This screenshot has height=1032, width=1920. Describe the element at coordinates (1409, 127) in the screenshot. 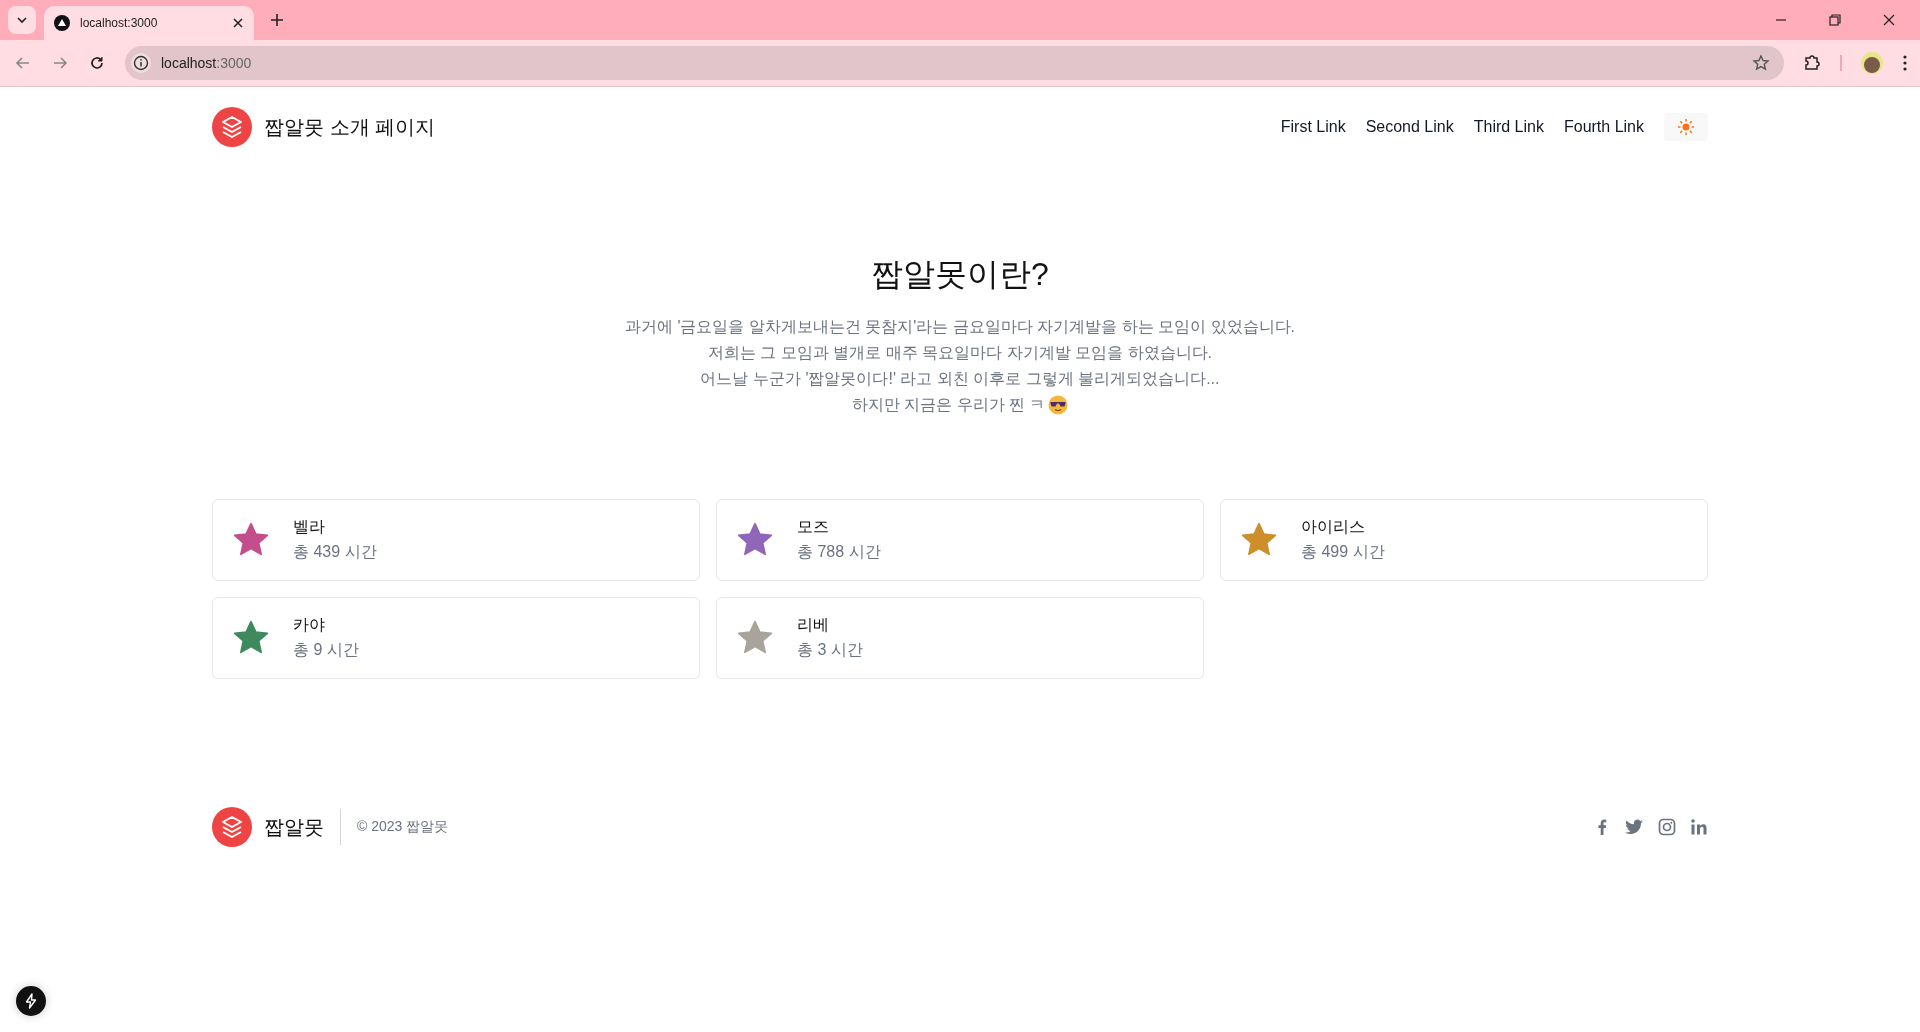

I see `nav-link: Second Link` at that location.